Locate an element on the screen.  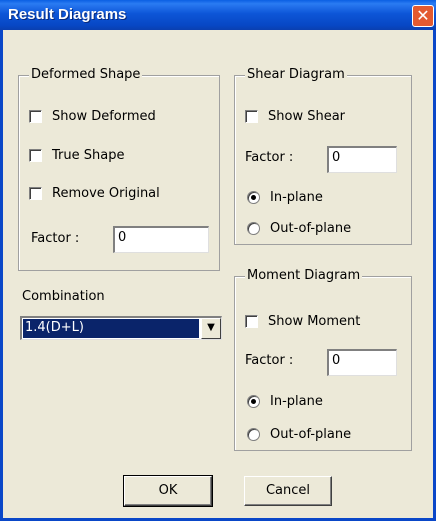
moment-in-plane-label: In-plane is located at coordinates (296, 401).